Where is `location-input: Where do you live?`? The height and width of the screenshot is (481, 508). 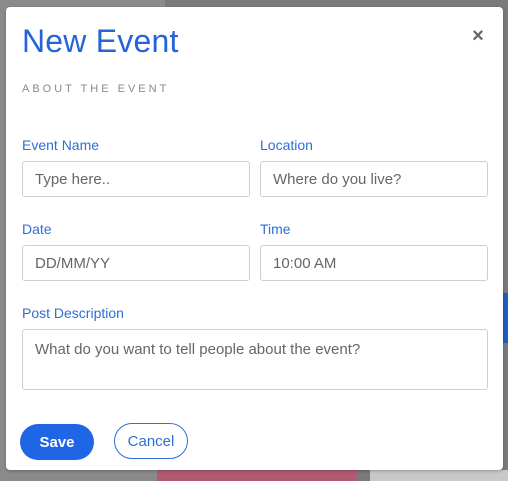 location-input: Where do you live? is located at coordinates (374, 179).